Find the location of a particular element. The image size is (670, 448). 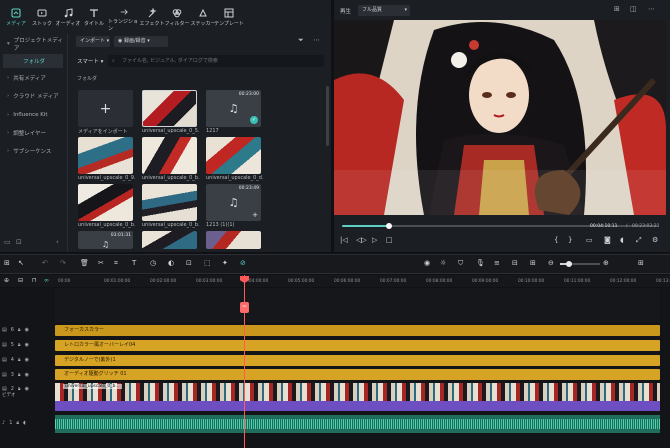

crop-icon: ⌗ is located at coordinates (116, 263).